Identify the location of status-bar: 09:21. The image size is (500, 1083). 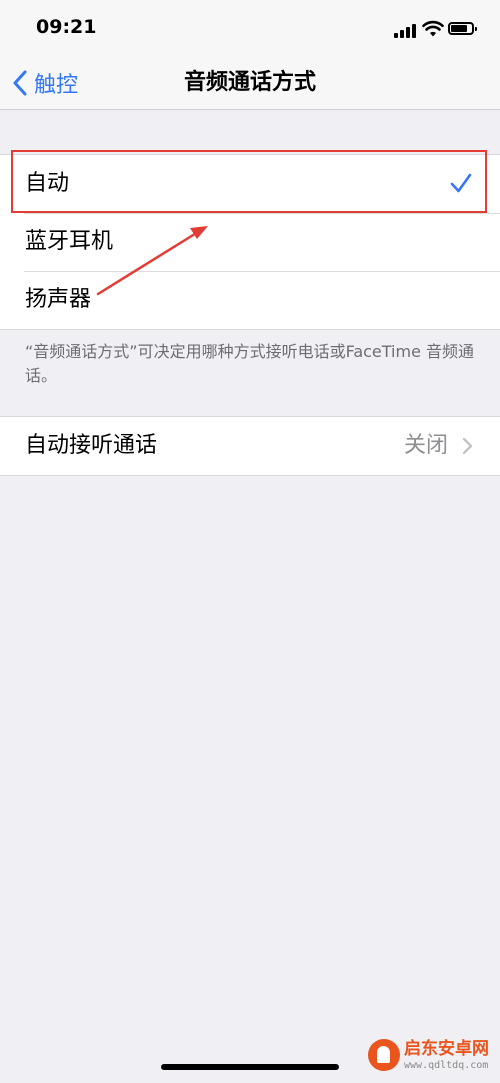
(250, 28).